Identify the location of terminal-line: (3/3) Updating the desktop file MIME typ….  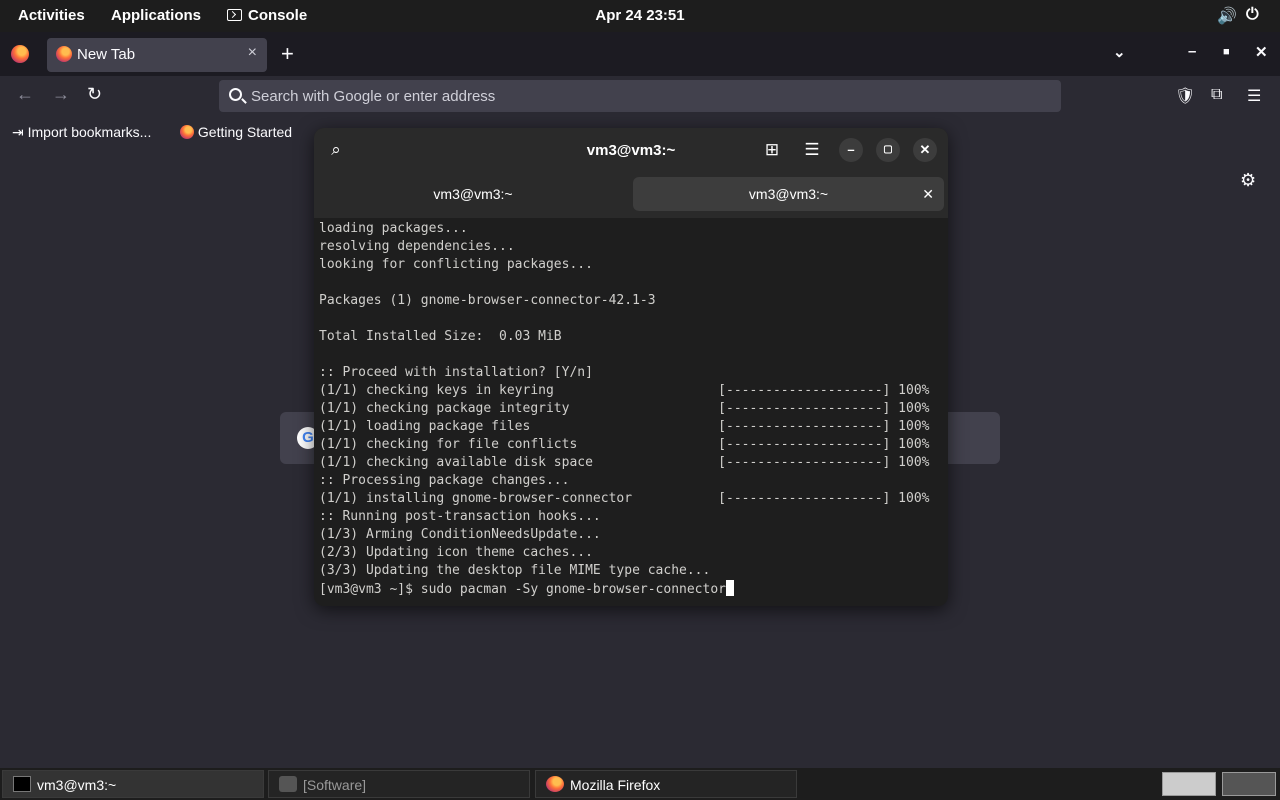
(515, 570).